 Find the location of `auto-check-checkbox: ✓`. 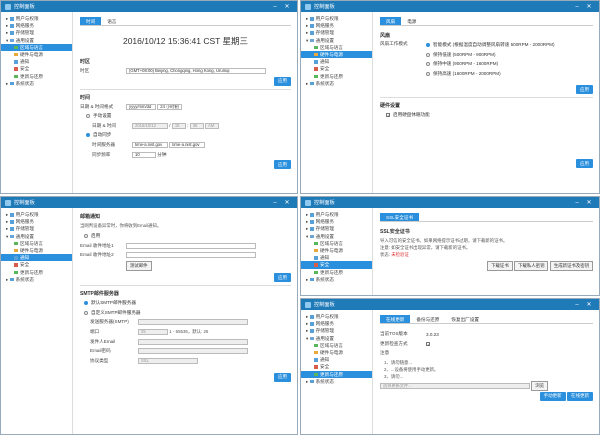

auto-check-checkbox: ✓ is located at coordinates (428, 343).